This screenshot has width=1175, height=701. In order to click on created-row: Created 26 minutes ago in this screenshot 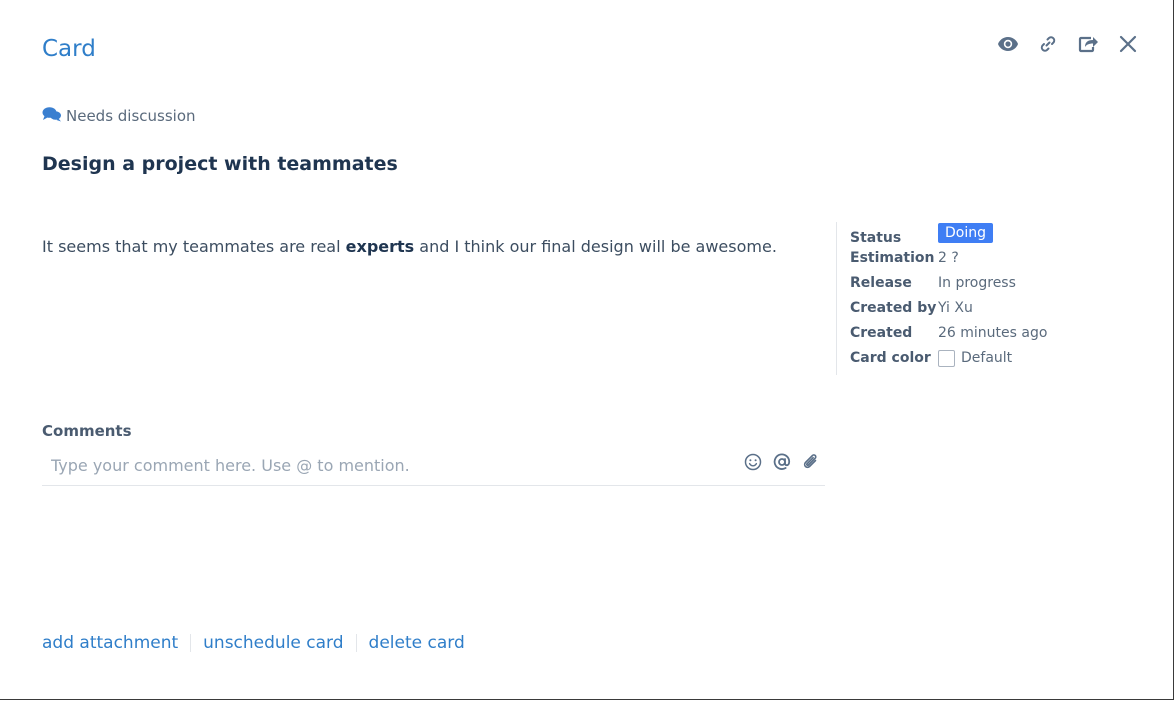, I will do `click(948, 333)`.